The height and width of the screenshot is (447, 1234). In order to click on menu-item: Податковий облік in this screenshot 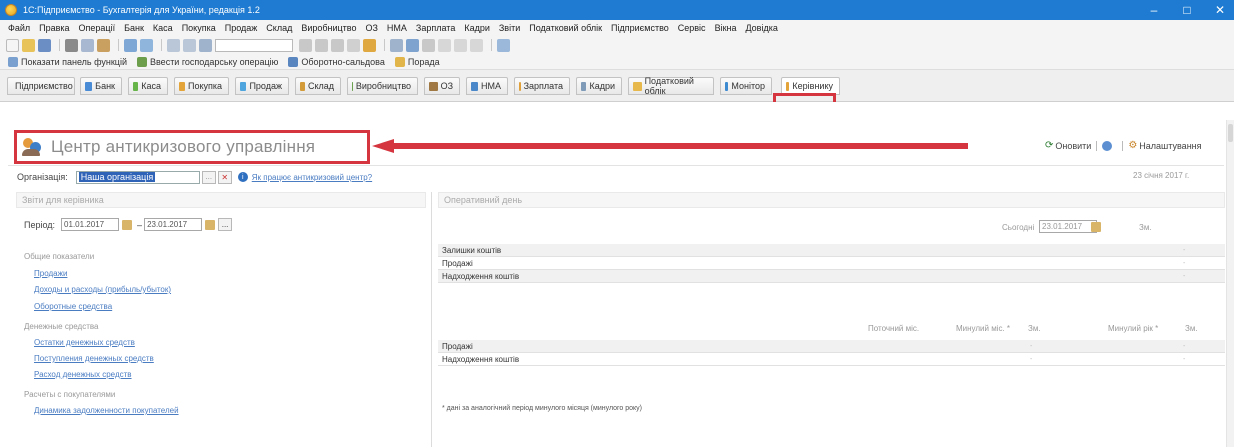, I will do `click(565, 28)`.